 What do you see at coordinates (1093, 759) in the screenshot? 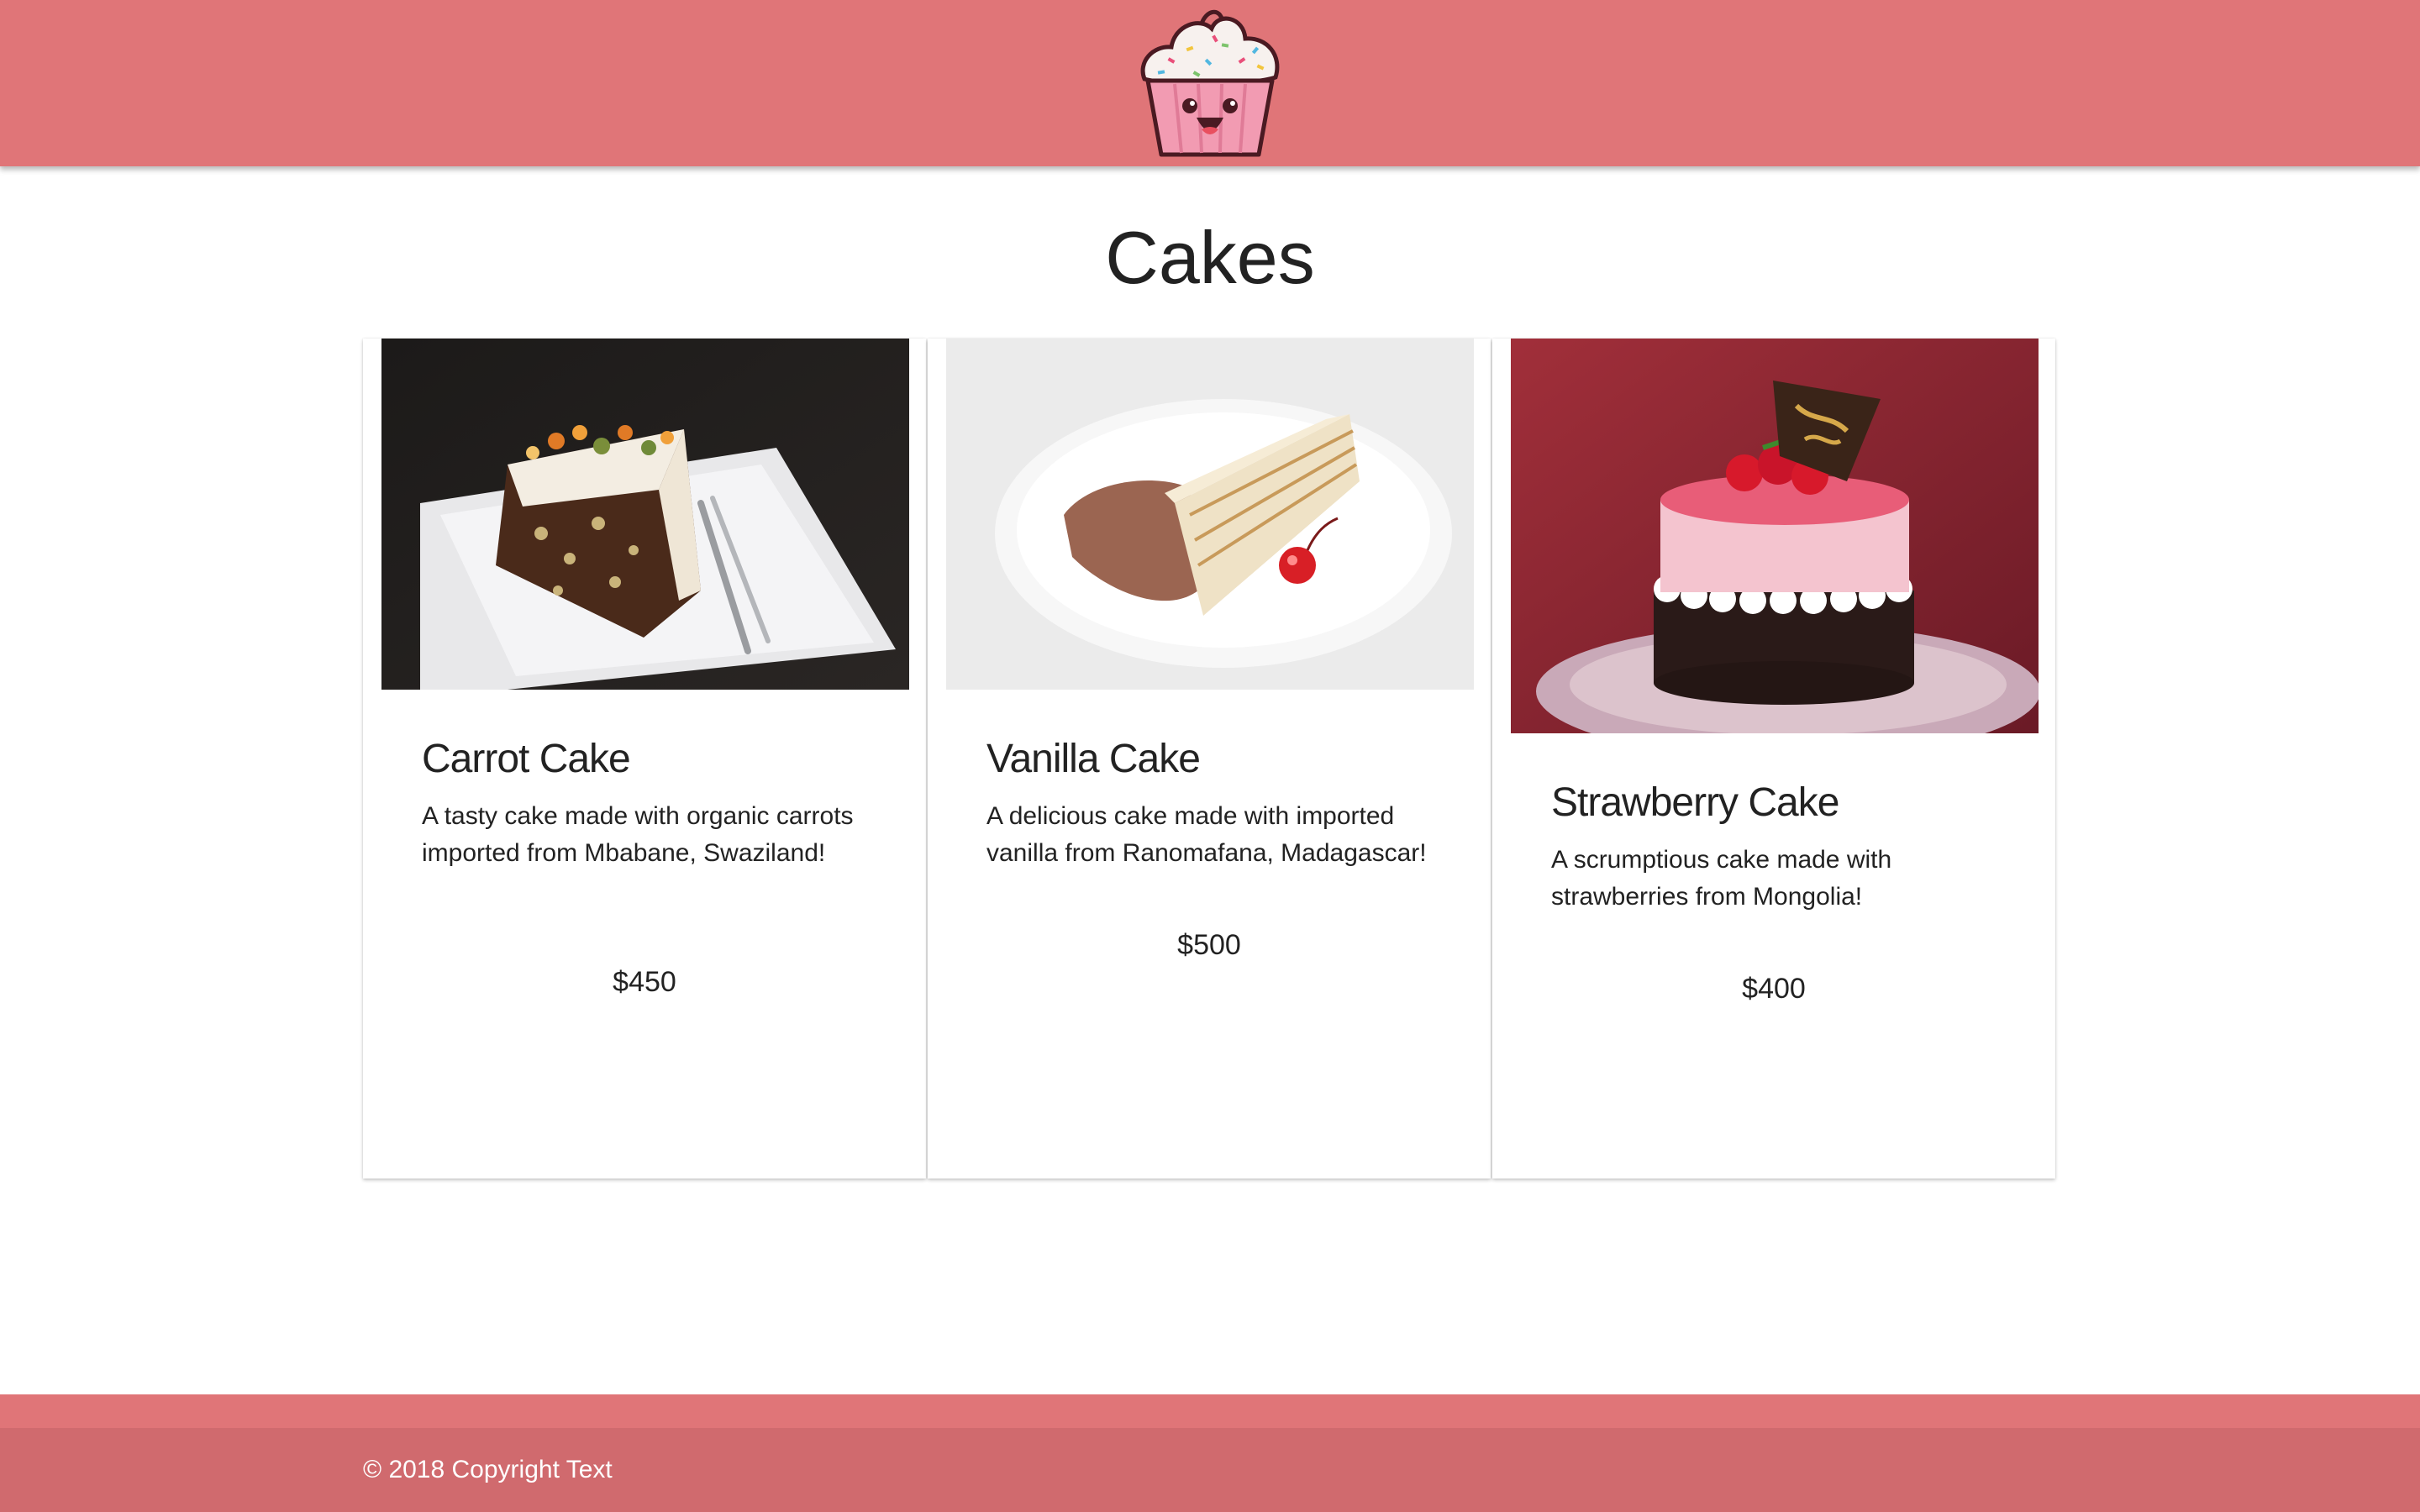
I see `card-title: Vanilla Cake` at bounding box center [1093, 759].